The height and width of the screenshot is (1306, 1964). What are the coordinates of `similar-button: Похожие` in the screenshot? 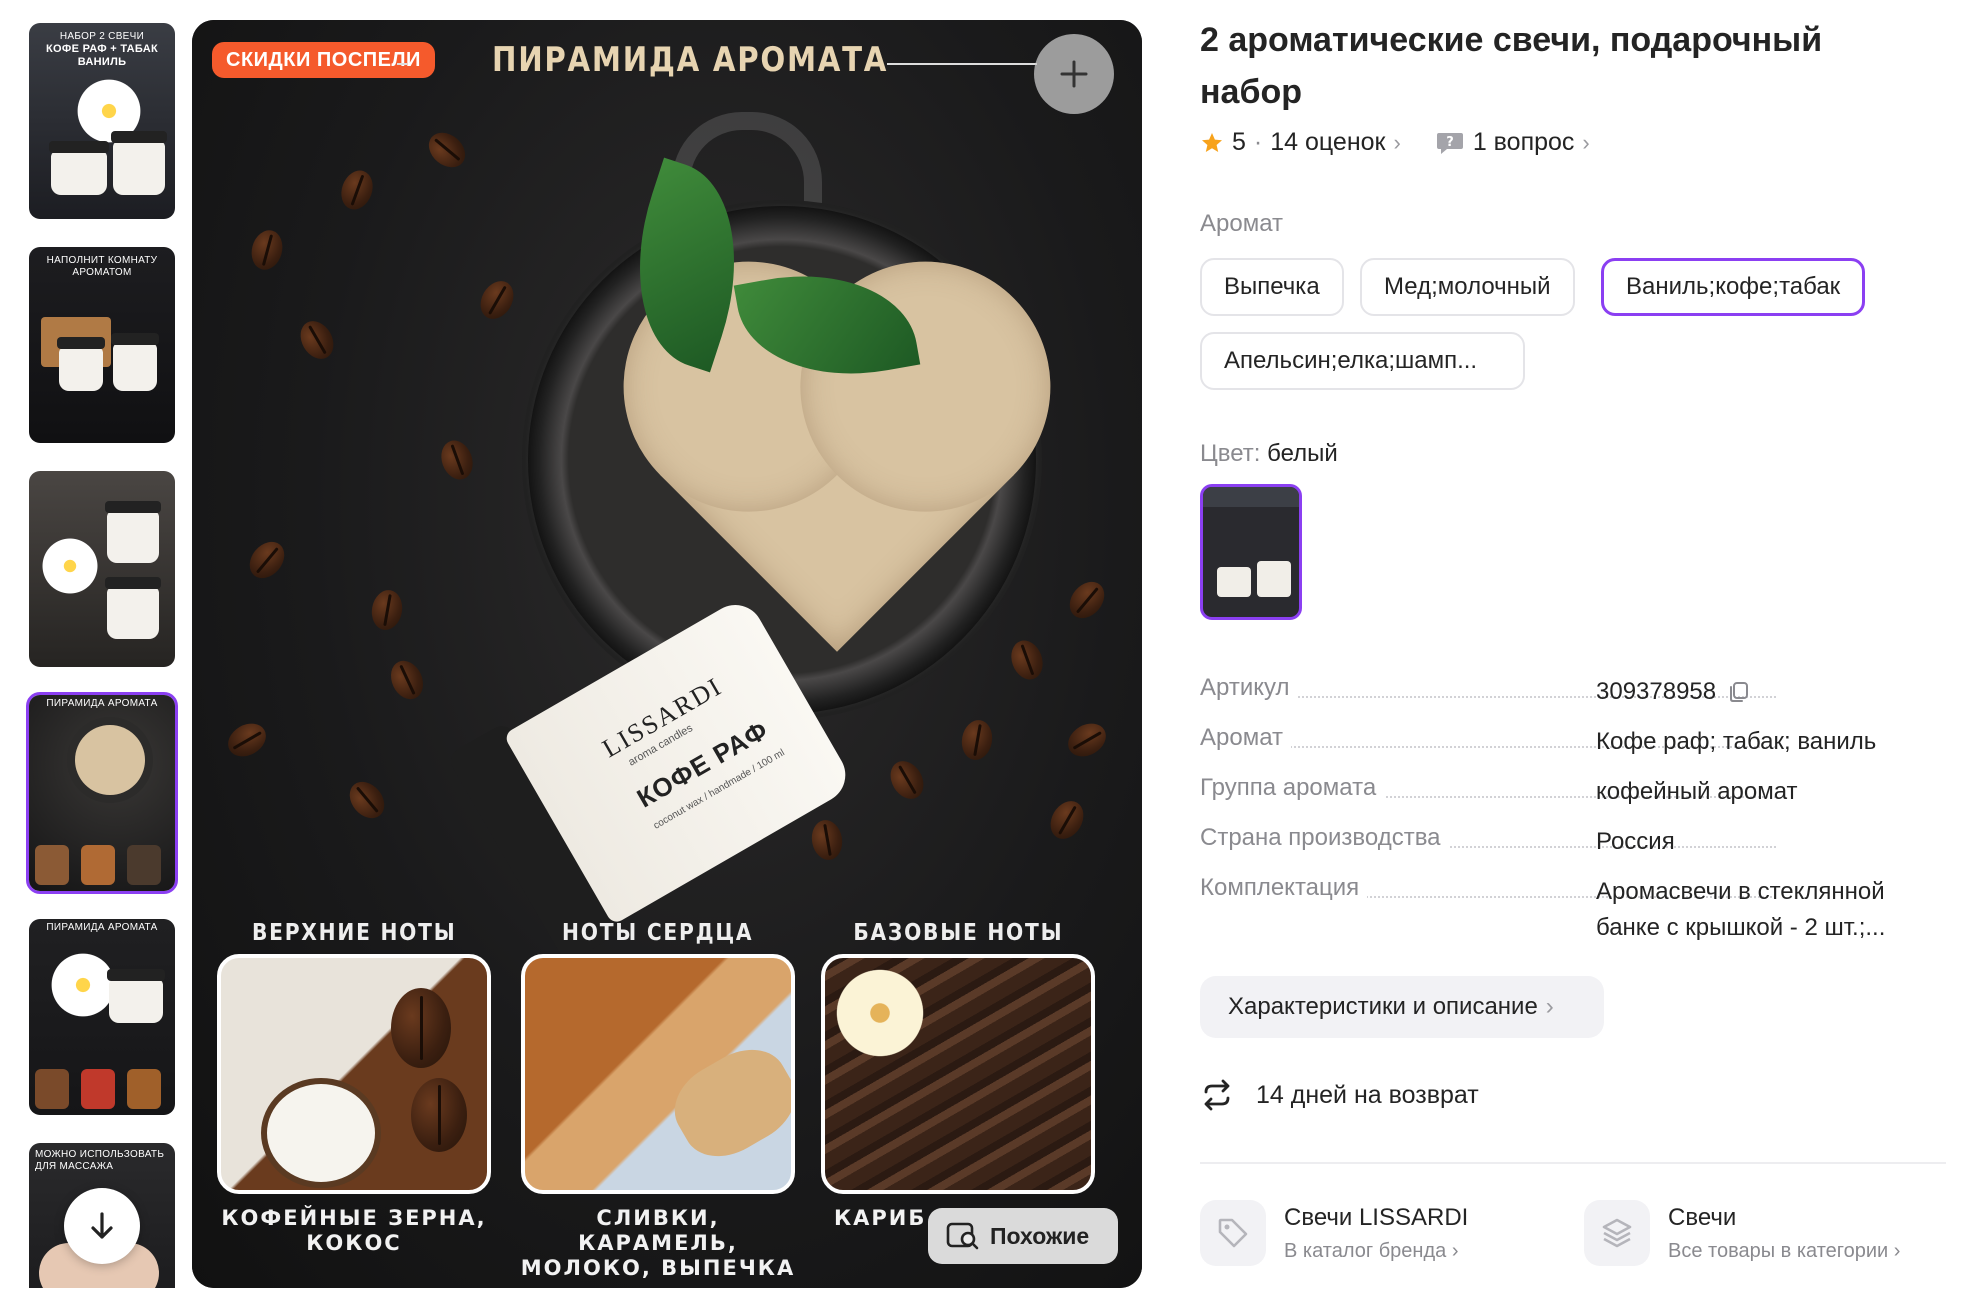 It's located at (1023, 1236).